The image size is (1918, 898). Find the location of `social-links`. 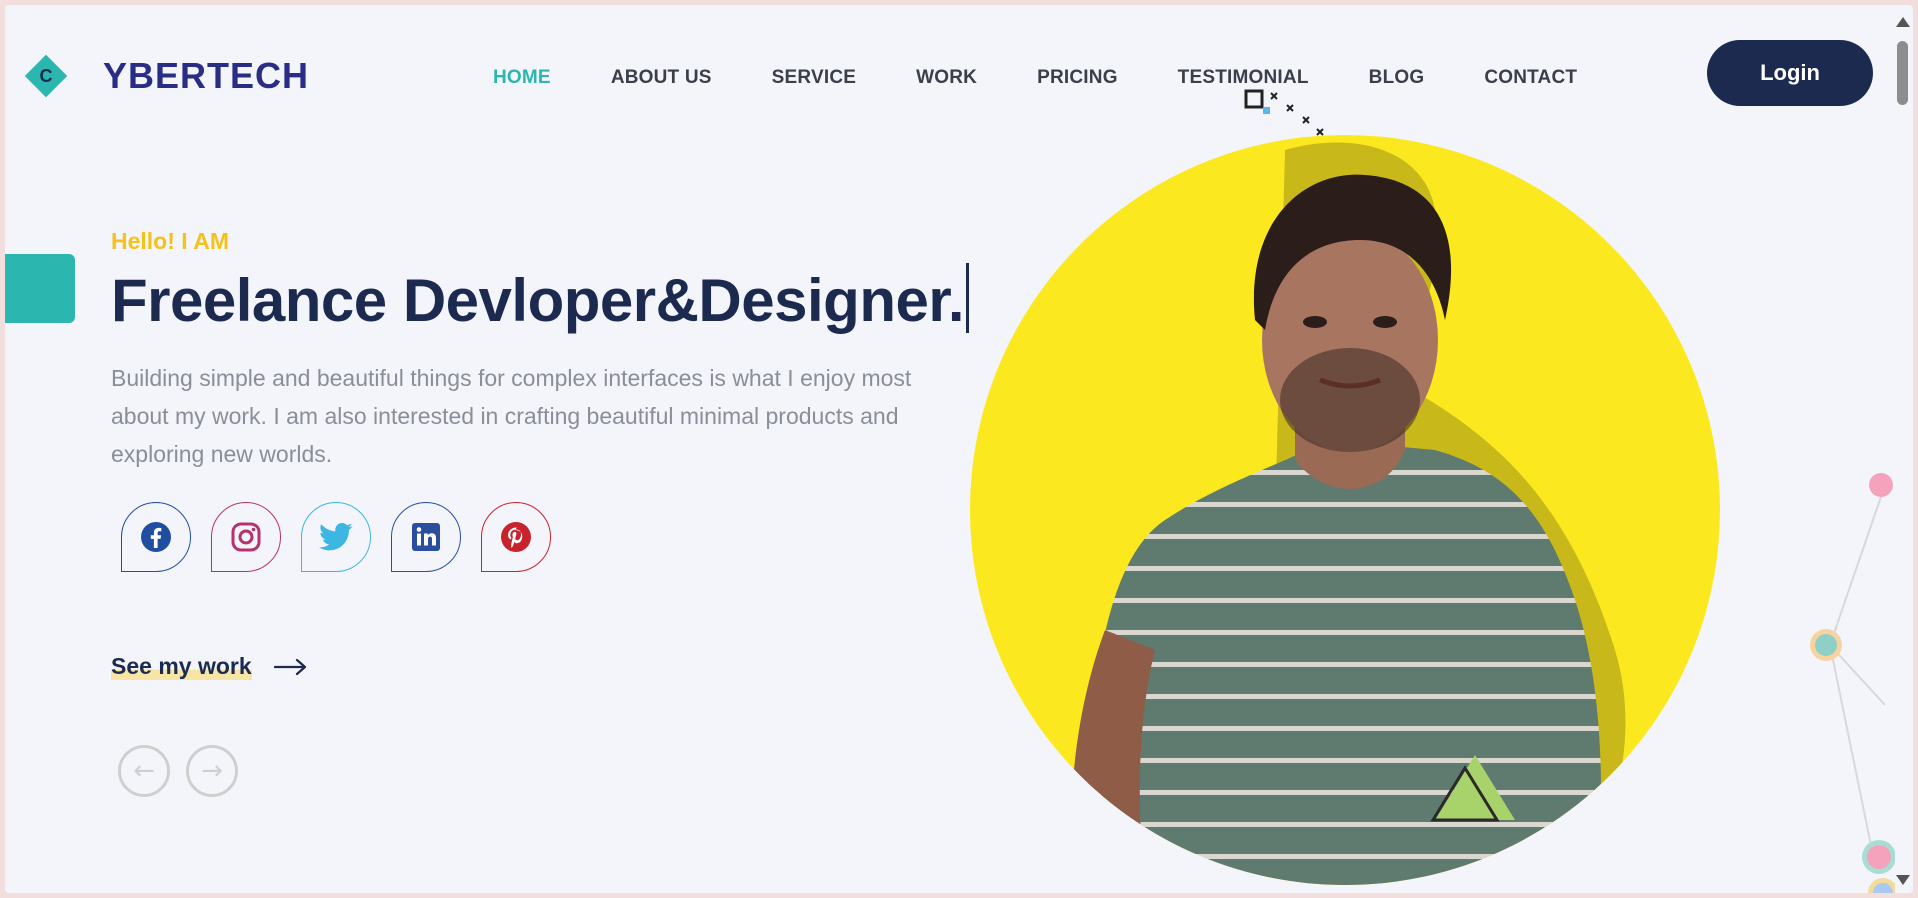

social-links is located at coordinates (346, 537).